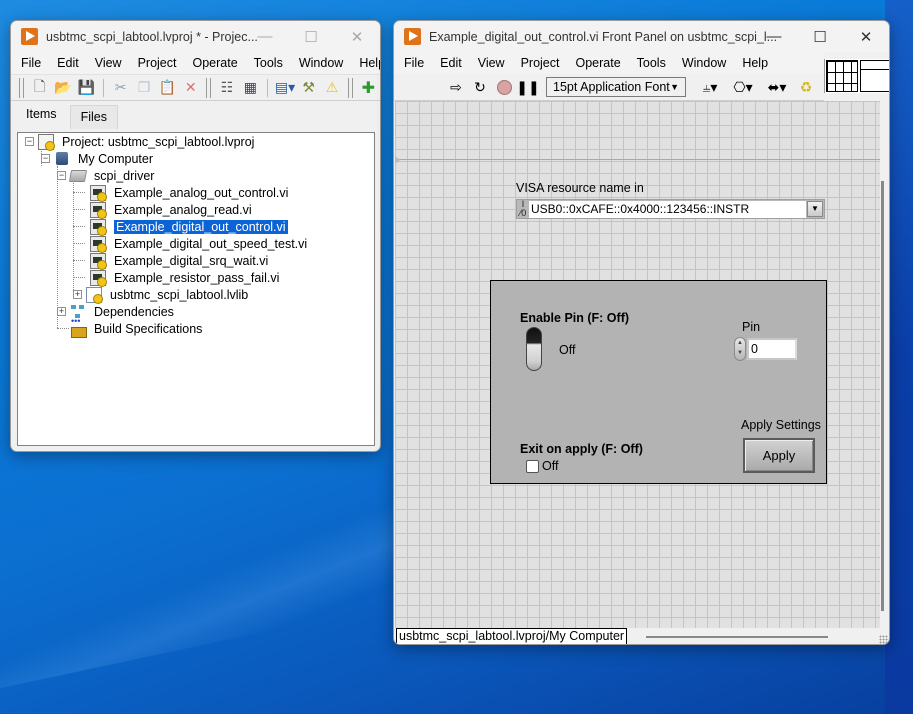 This screenshot has height=714, width=913. I want to click on project-toolbar: 🗋 📂 💾 ✂ ❐ 📋 ✕ ☷ ▦ ▤▾ ⚒ ⚠ ✚, so click(195, 87).